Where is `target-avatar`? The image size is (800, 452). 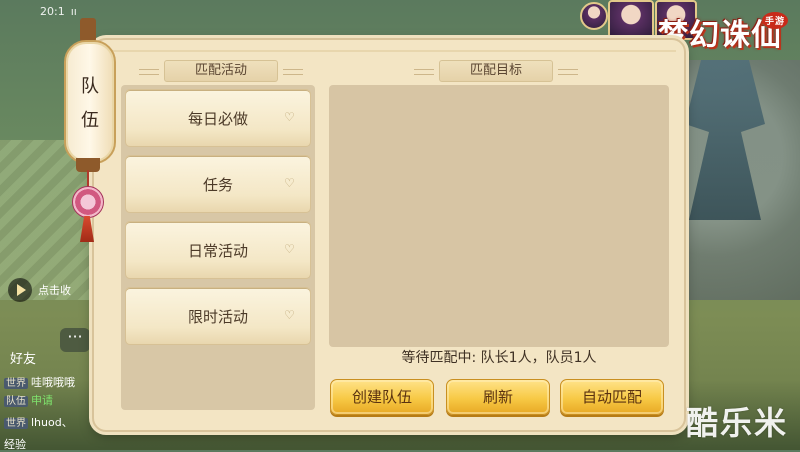 target-avatar is located at coordinates (594, 16).